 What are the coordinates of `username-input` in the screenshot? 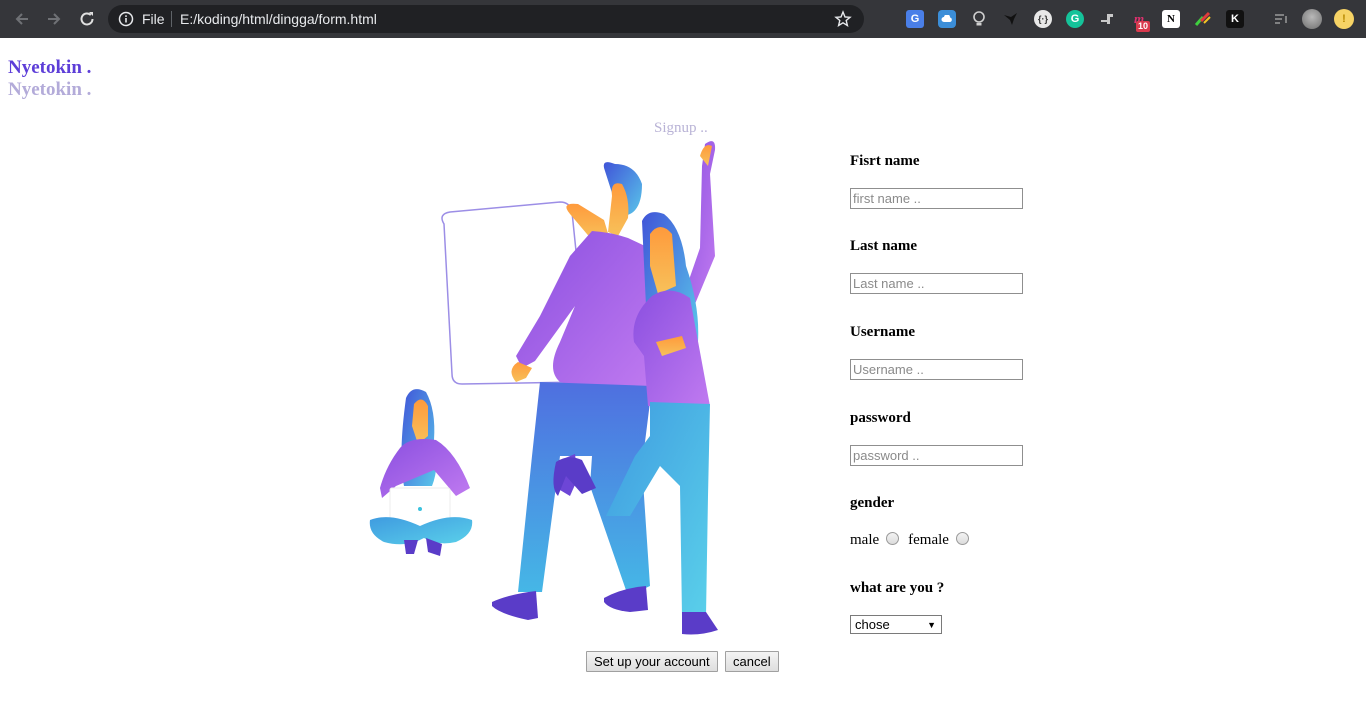 It's located at (936, 369).